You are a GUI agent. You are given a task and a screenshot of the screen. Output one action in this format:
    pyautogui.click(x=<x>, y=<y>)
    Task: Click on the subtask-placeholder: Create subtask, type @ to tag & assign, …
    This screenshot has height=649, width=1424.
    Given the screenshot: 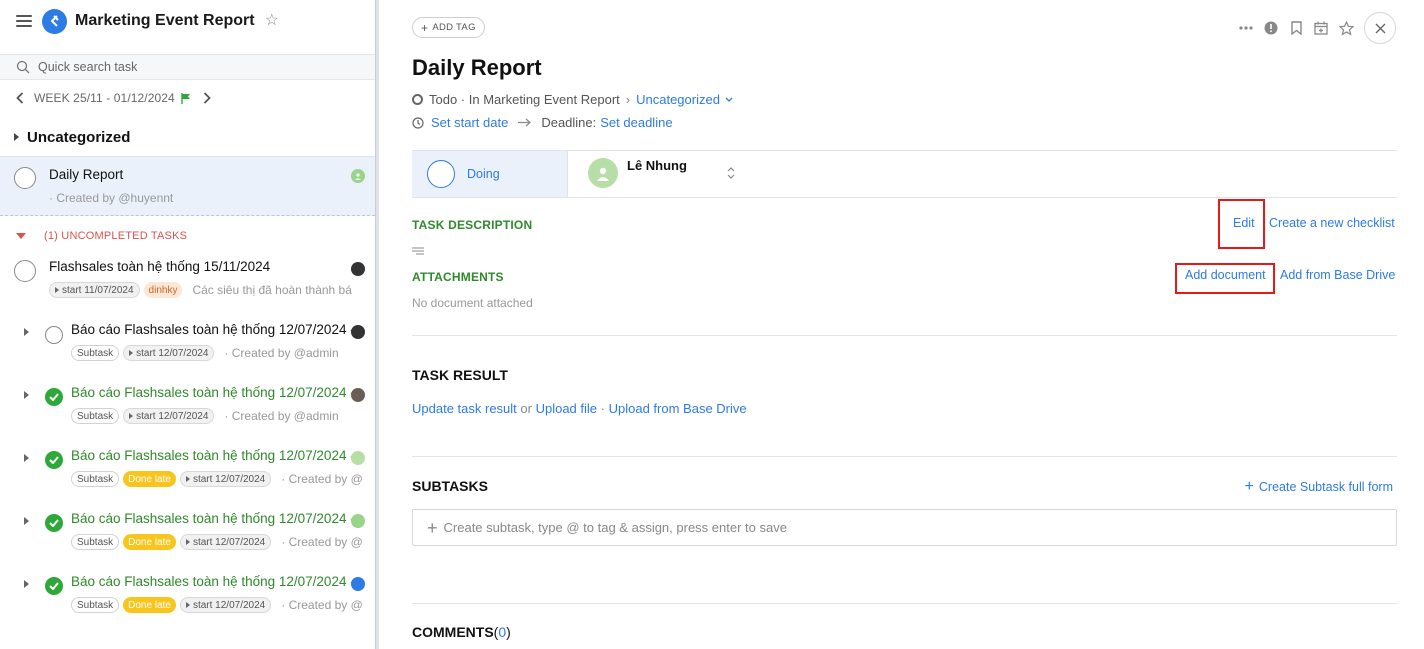 What is the action you would take?
    pyautogui.click(x=615, y=527)
    